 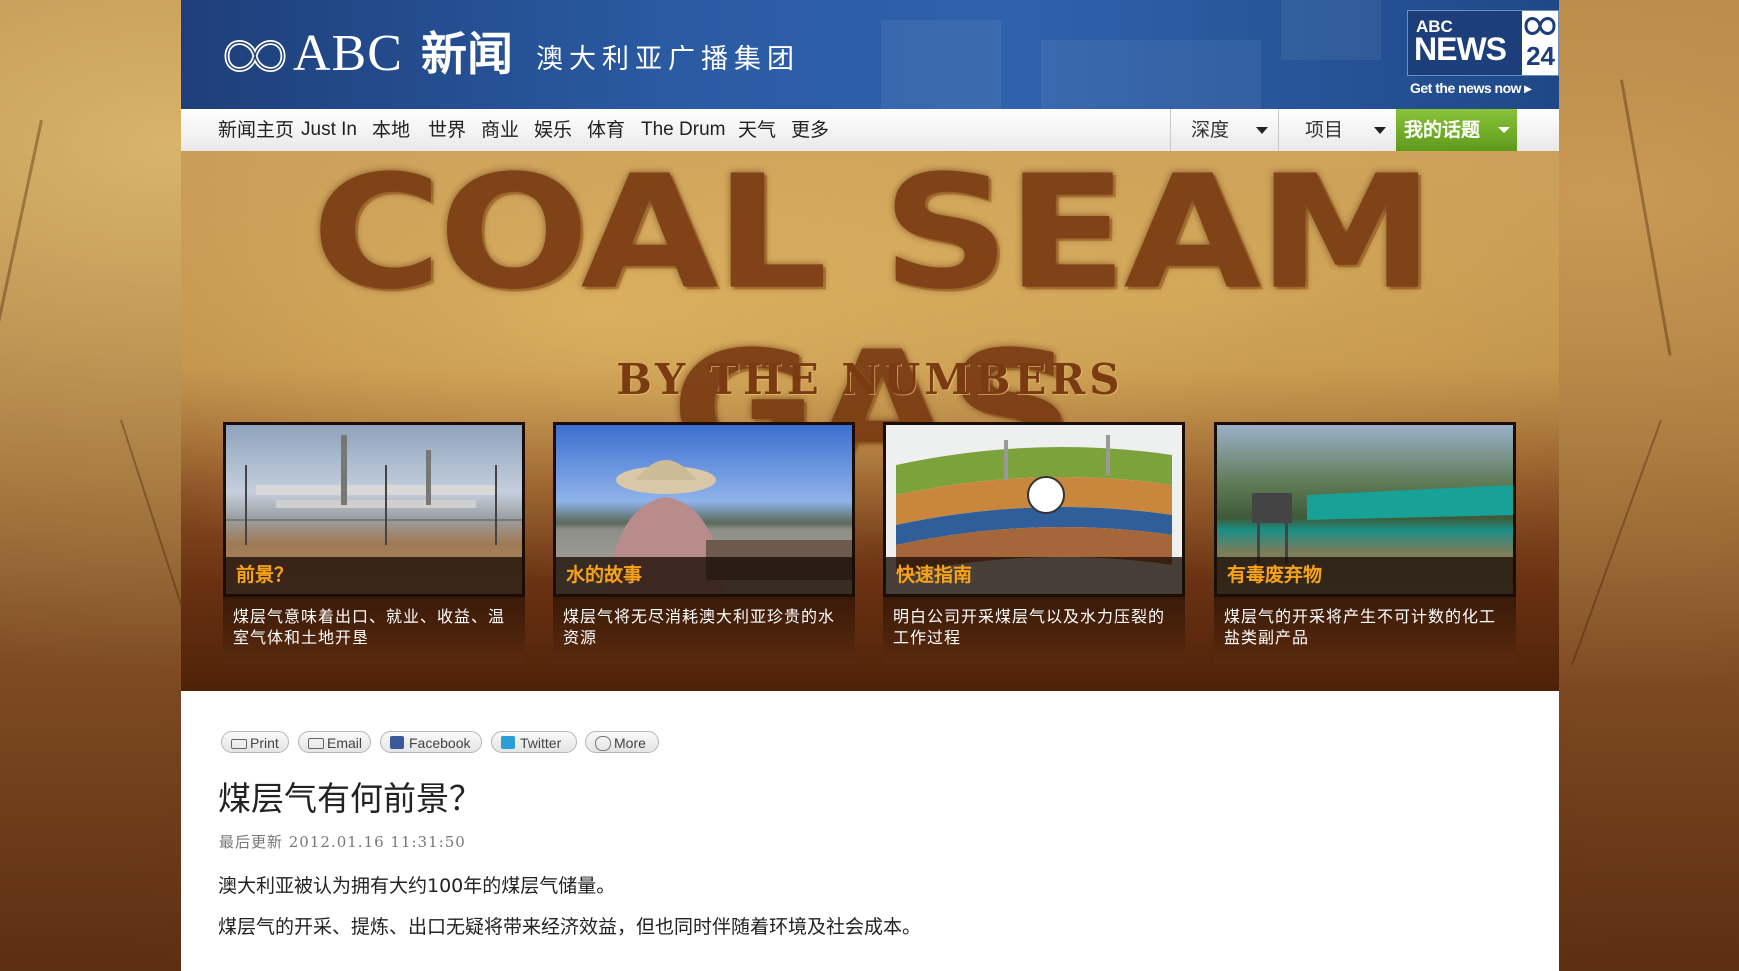 I want to click on nav-business: 商业, so click(x=500, y=130).